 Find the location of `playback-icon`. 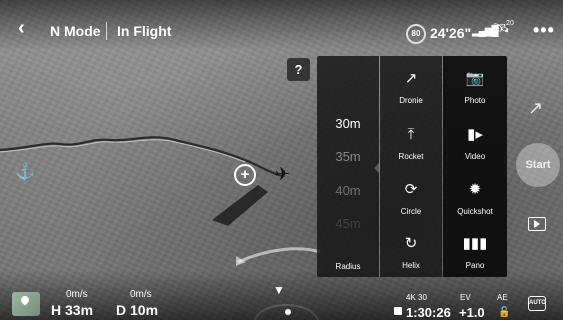

playback-icon is located at coordinates (537, 224).